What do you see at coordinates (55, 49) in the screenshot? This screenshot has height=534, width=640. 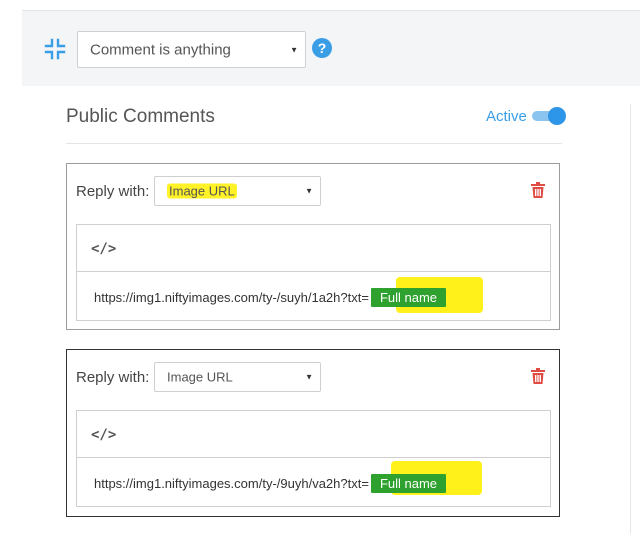 I see `collapse-icon` at bounding box center [55, 49].